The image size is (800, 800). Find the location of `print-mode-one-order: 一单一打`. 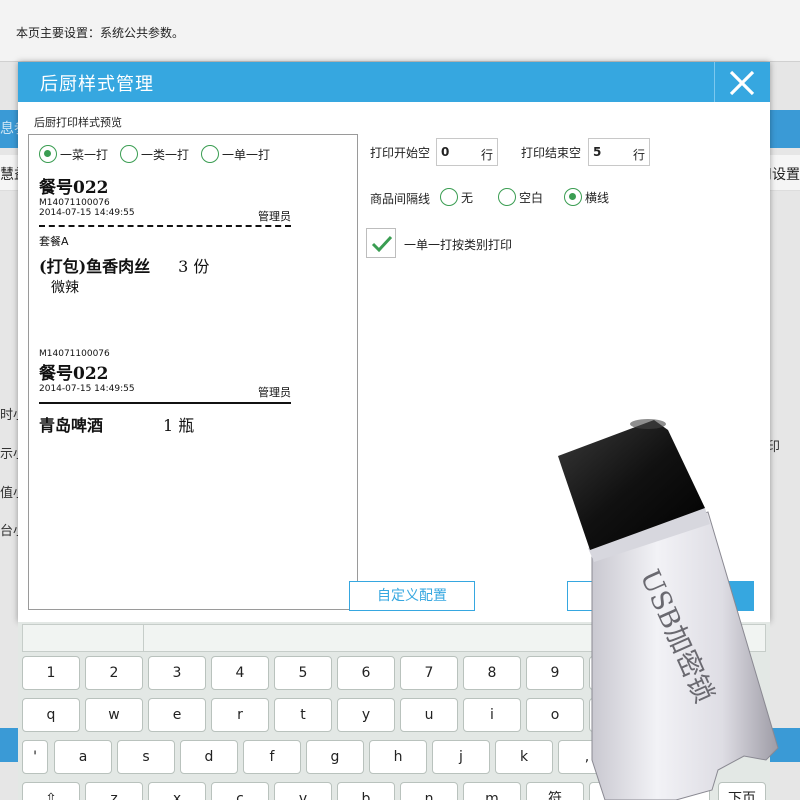

print-mode-one-order: 一单一打 is located at coordinates (235, 154).